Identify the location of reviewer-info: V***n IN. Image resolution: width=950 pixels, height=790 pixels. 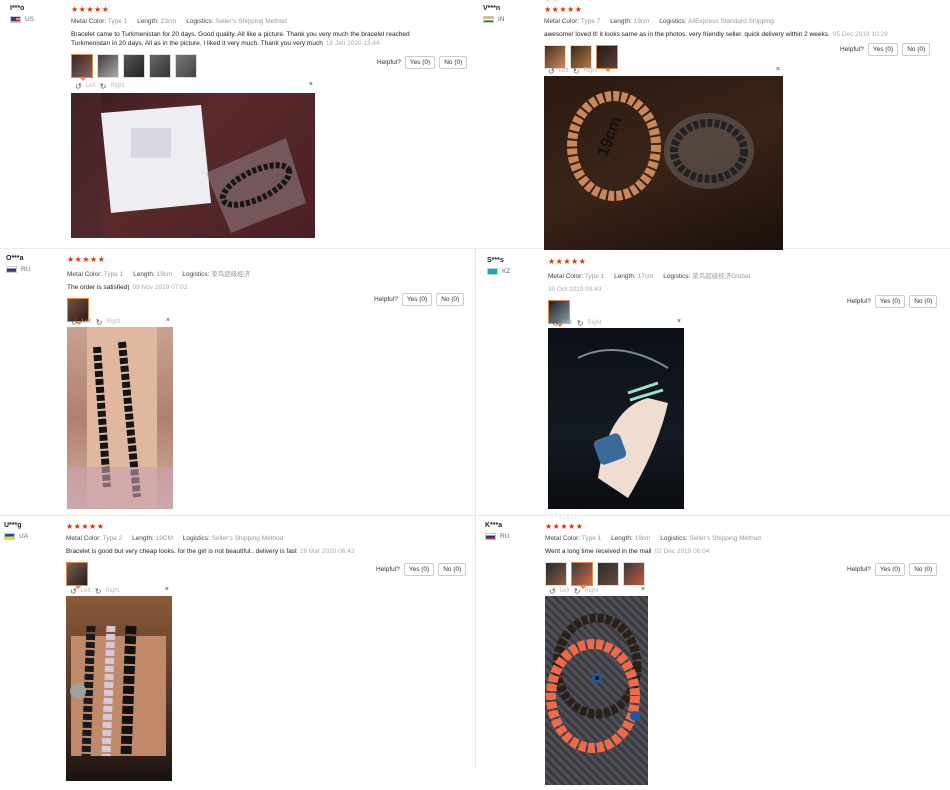
(513, 14).